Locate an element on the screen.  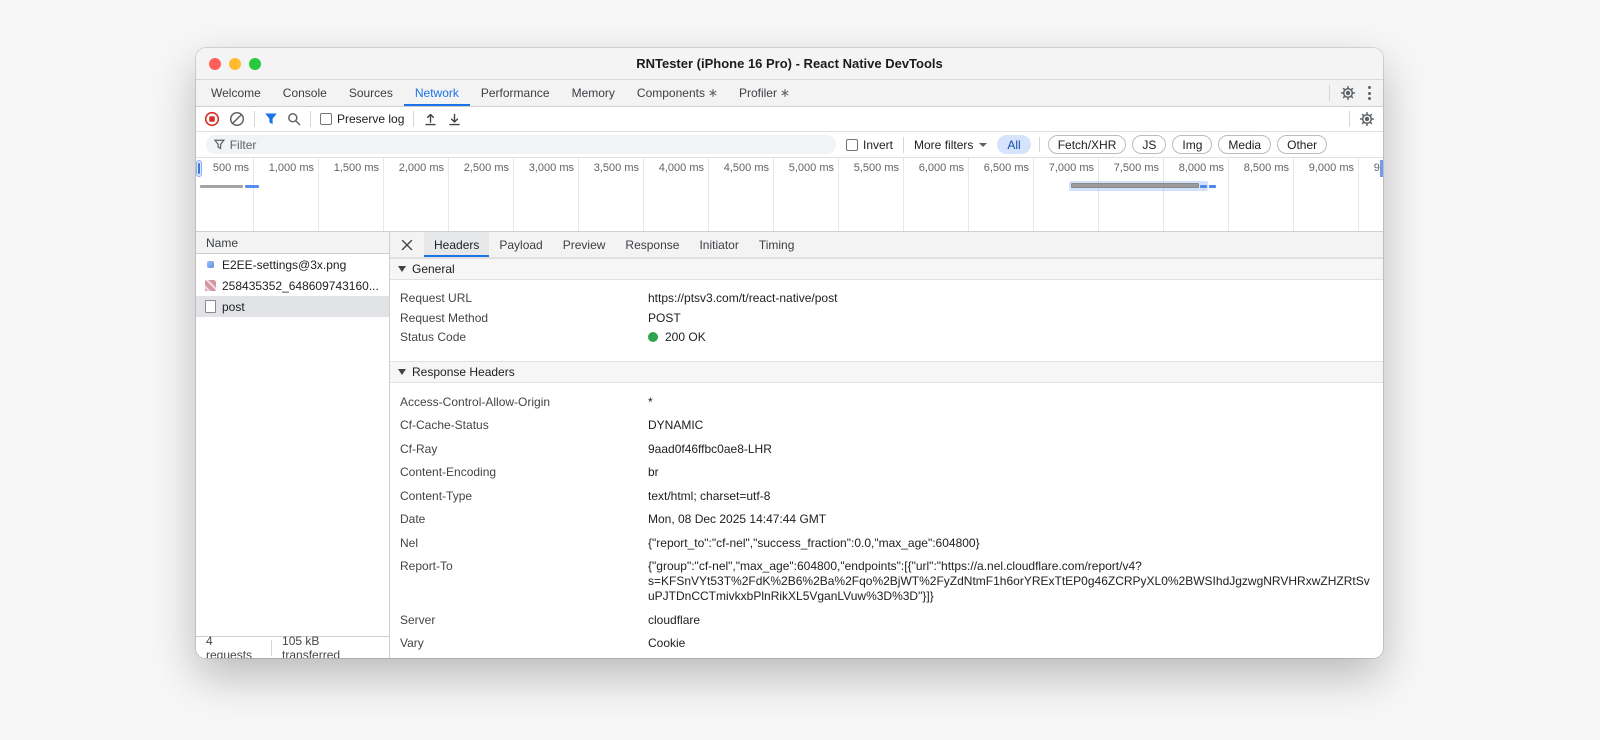
details-tab-initiator: Initiator is located at coordinates (718, 244).